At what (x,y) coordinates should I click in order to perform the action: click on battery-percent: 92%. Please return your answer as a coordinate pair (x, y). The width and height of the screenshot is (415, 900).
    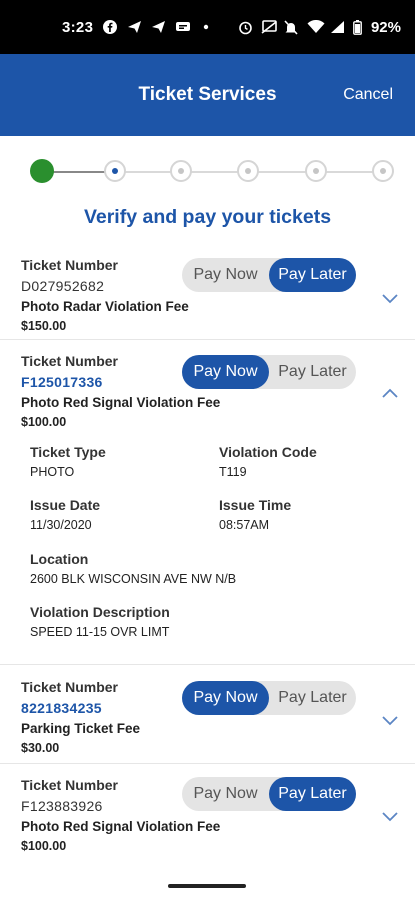
    Looking at the image, I should click on (385, 27).